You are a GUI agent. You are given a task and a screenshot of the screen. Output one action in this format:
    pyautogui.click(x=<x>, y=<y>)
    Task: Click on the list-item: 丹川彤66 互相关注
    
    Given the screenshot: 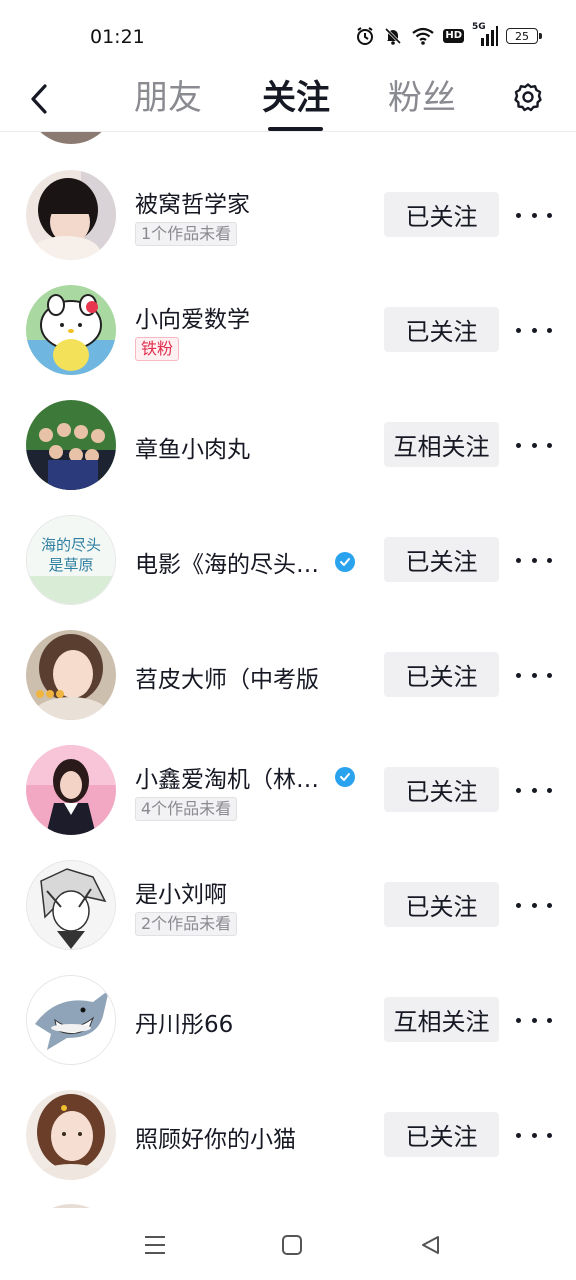 What is the action you would take?
    pyautogui.click(x=288, y=1001)
    